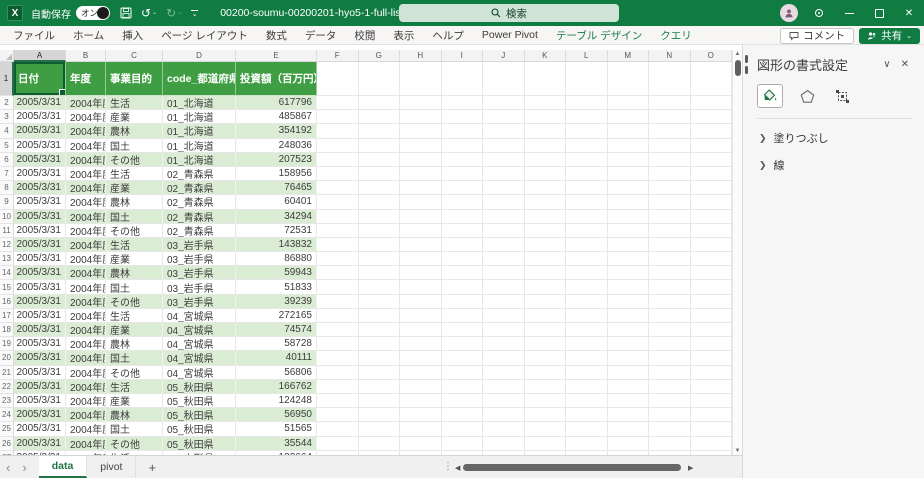  Describe the element at coordinates (15, 13) in the screenshot. I see `excel-logo-icon: X` at that location.